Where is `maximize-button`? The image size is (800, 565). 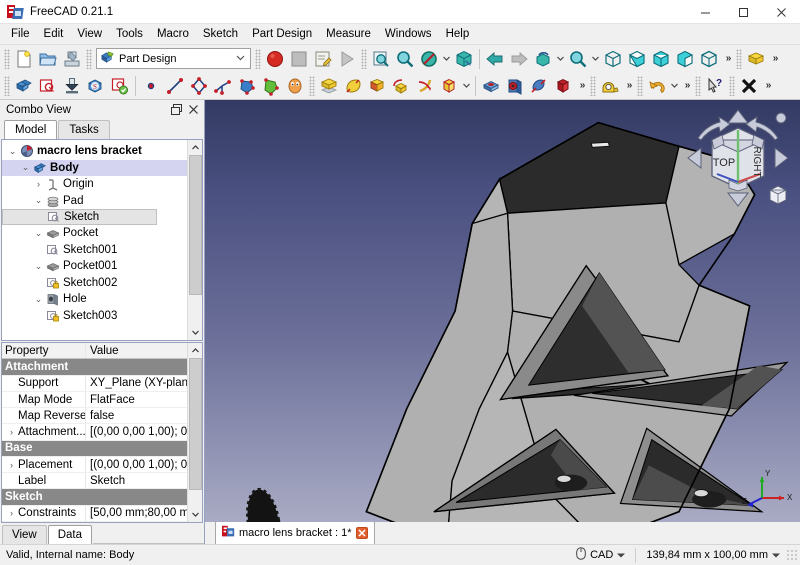
maximize-button is located at coordinates (743, 12).